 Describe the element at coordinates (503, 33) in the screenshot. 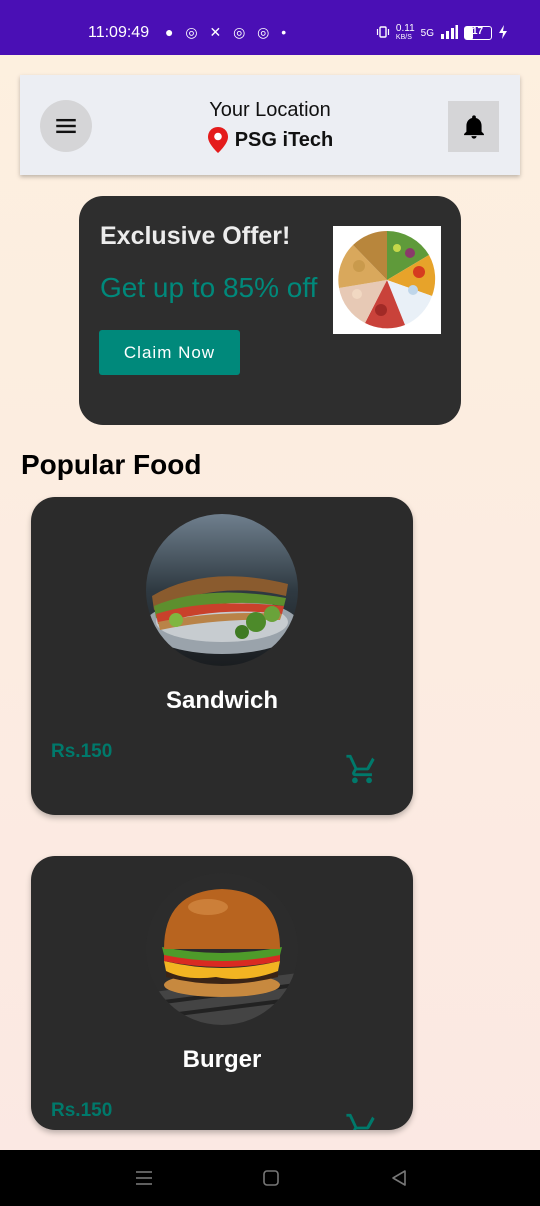

I see `charging-icon` at that location.